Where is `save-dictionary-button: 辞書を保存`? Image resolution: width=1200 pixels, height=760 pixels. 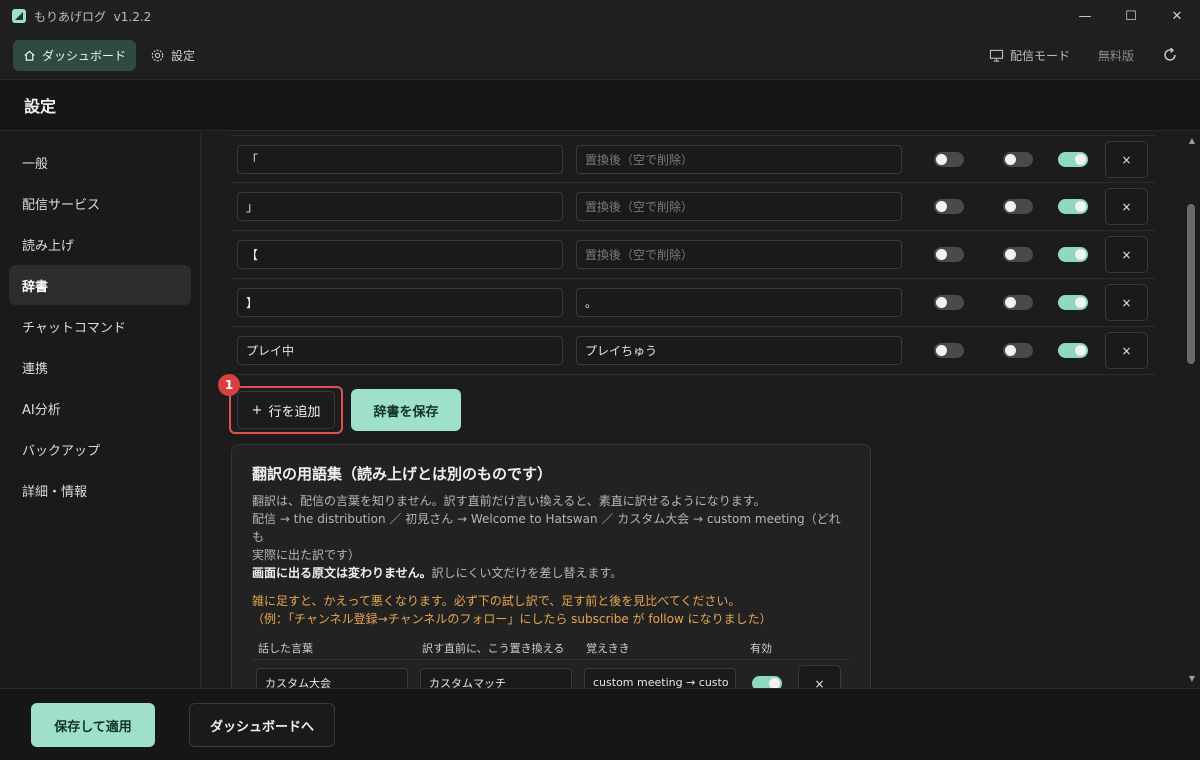
save-dictionary-button: 辞書を保存 is located at coordinates (406, 410).